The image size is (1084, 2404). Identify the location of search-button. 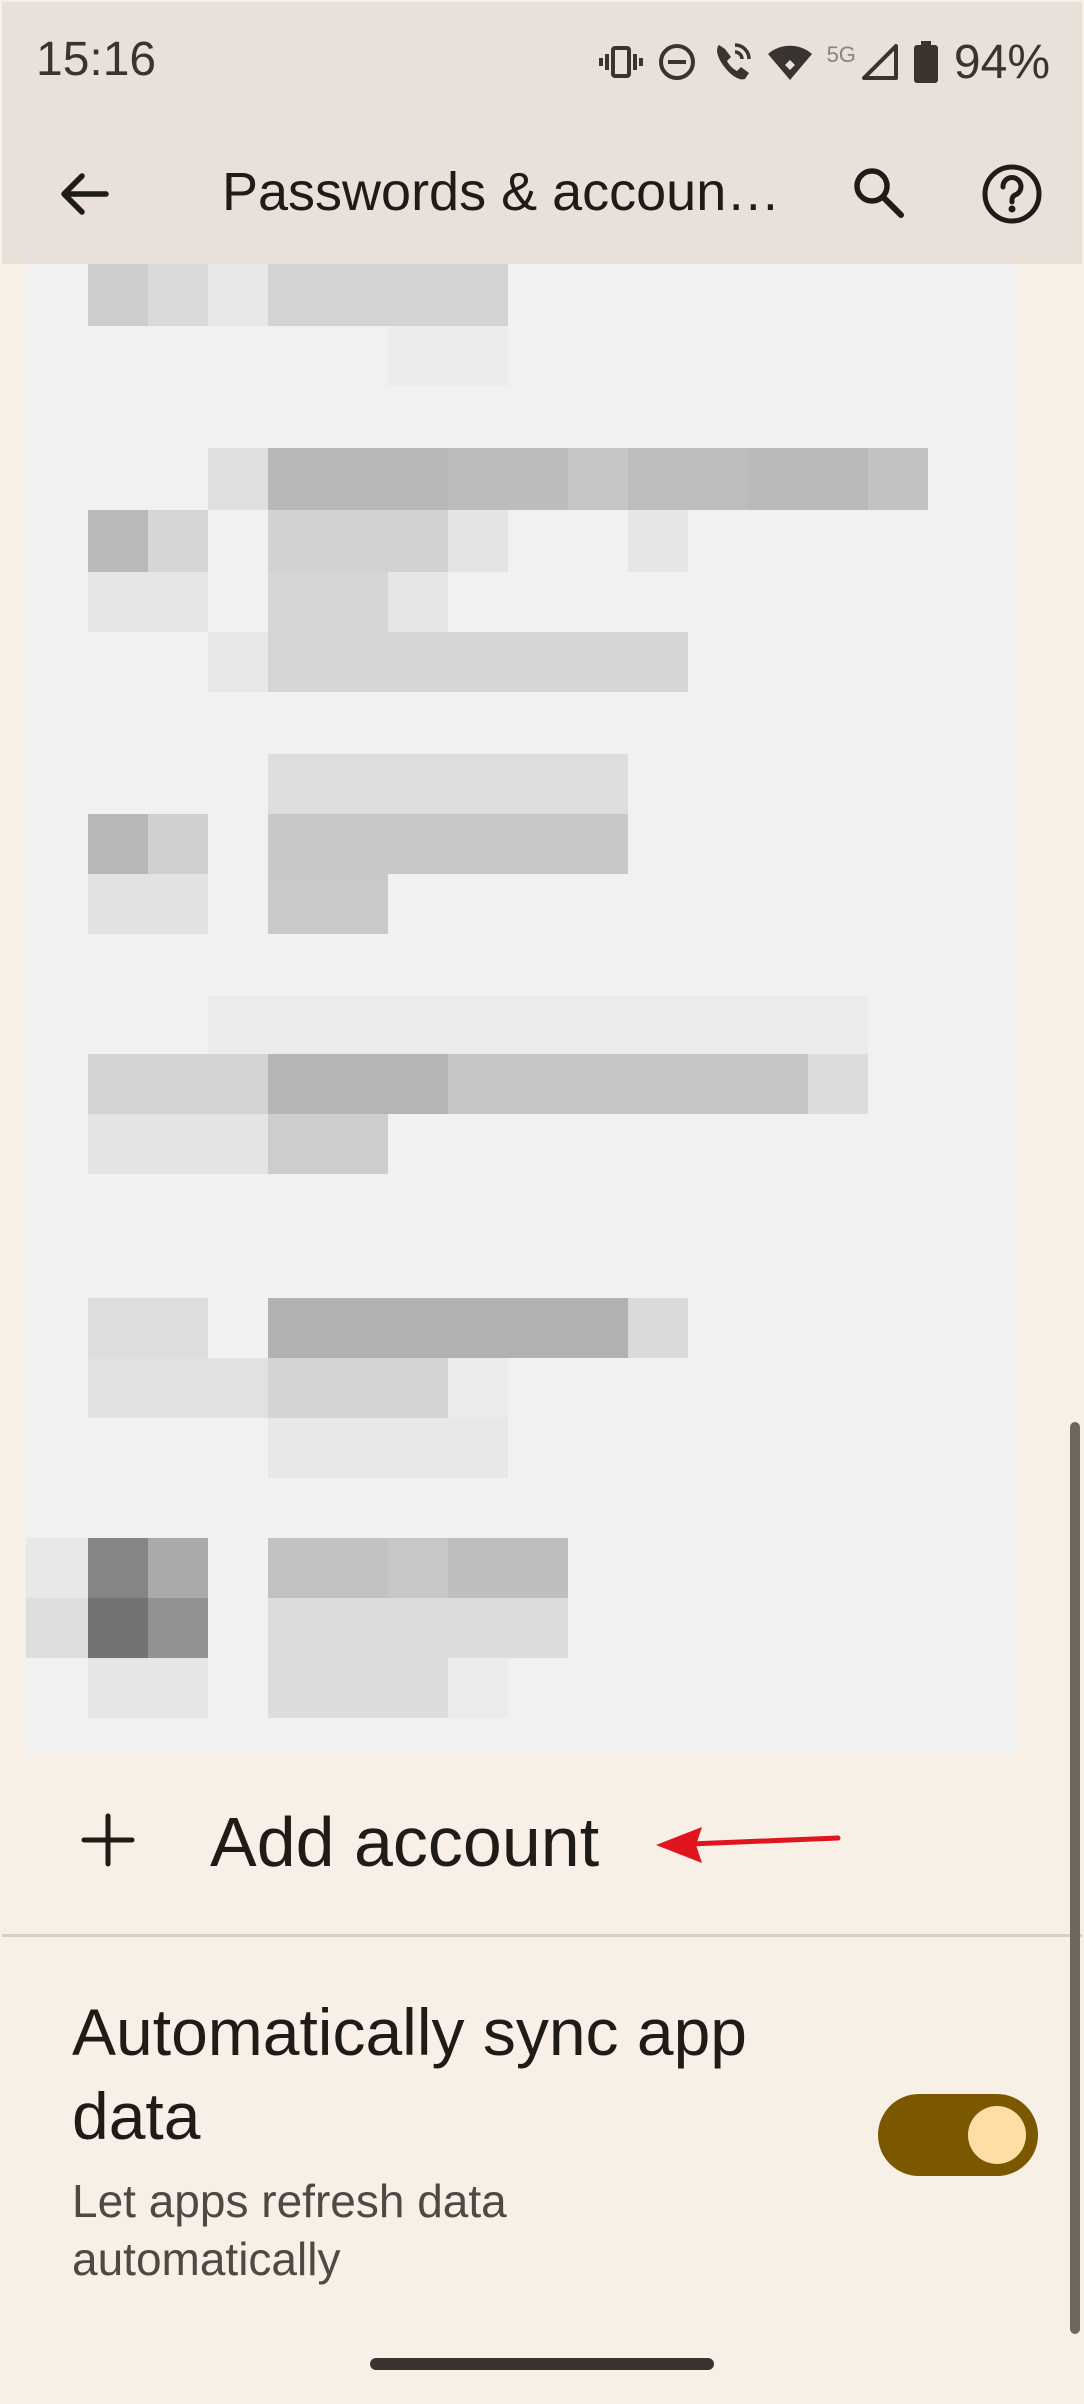
(878, 194).